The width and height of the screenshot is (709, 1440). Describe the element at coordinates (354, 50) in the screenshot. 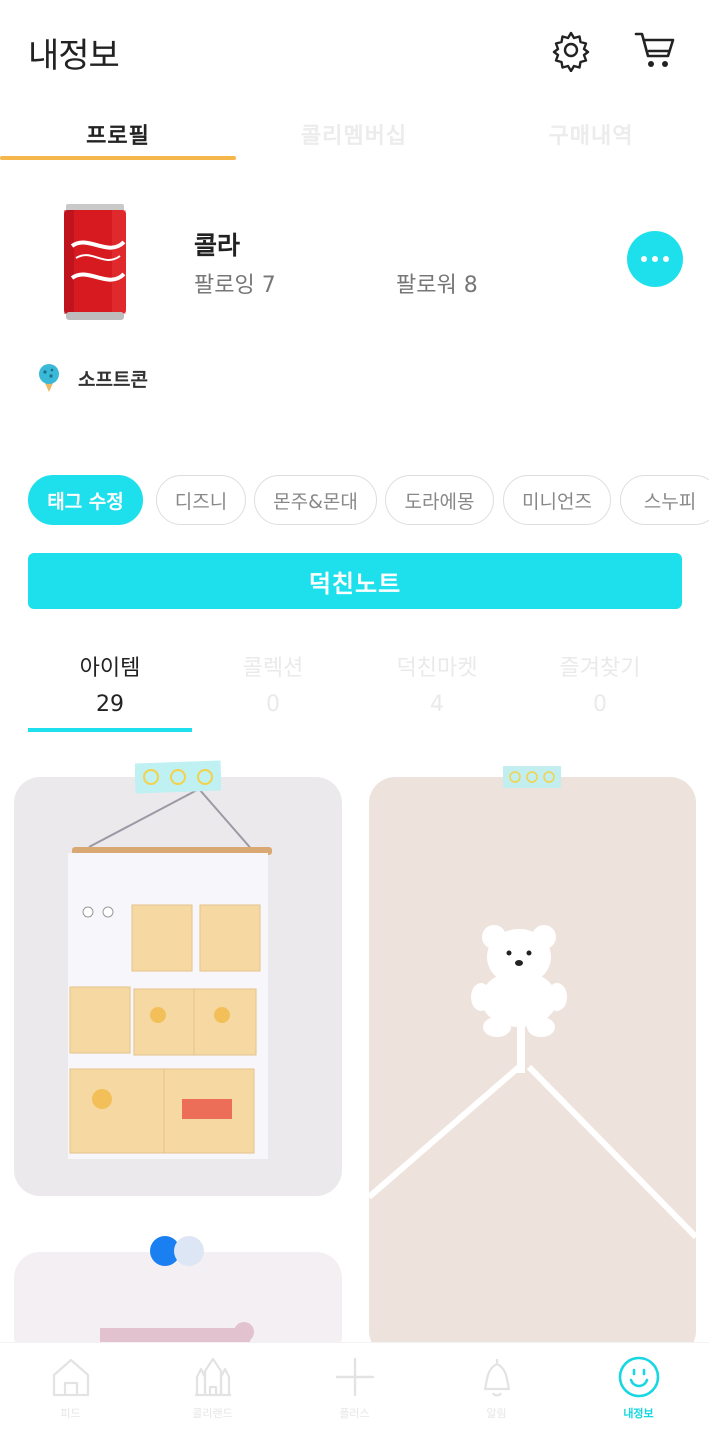

I see `app-header: 내정보` at that location.